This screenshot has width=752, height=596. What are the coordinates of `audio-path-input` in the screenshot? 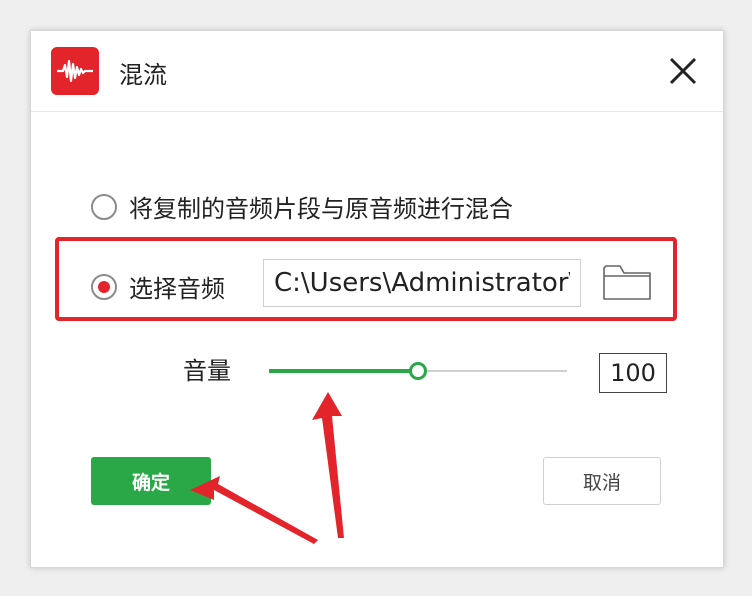 It's located at (422, 283).